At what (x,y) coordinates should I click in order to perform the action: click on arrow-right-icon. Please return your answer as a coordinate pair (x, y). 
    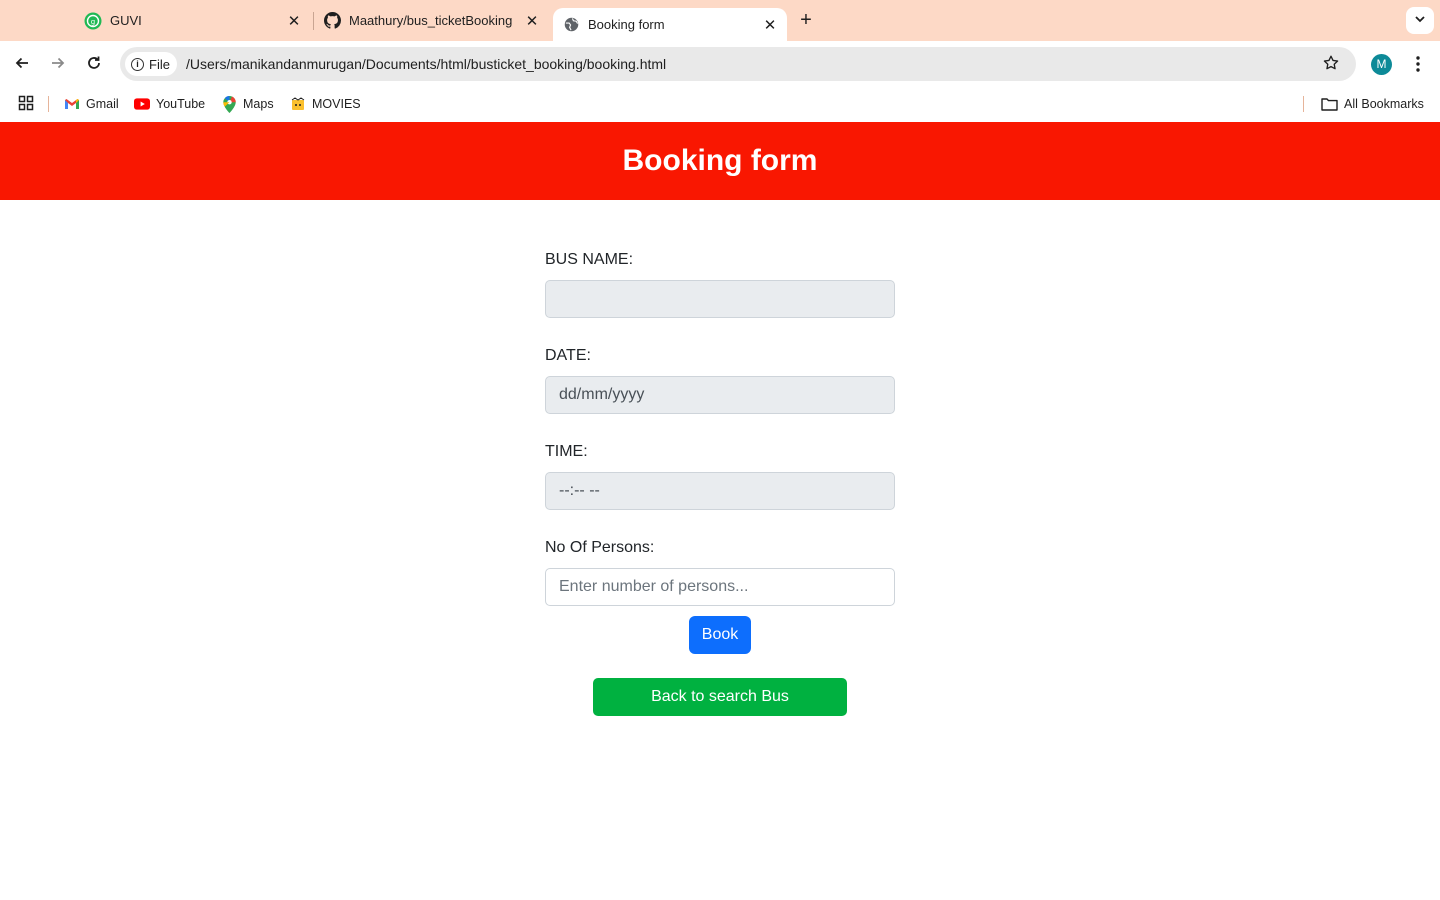
    Looking at the image, I should click on (58, 63).